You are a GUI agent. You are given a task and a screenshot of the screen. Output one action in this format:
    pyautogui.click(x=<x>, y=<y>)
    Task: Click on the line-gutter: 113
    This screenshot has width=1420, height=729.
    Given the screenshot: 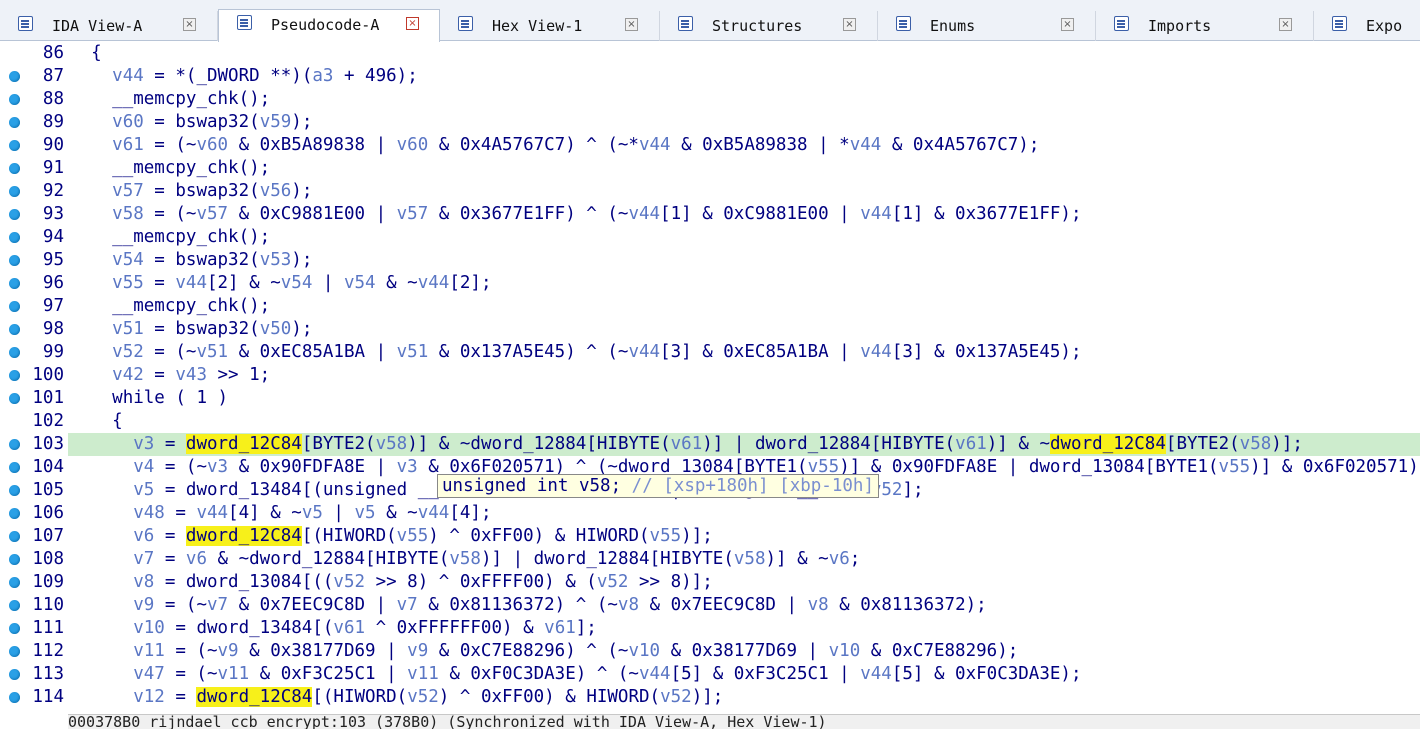 What is the action you would take?
    pyautogui.click(x=34, y=674)
    